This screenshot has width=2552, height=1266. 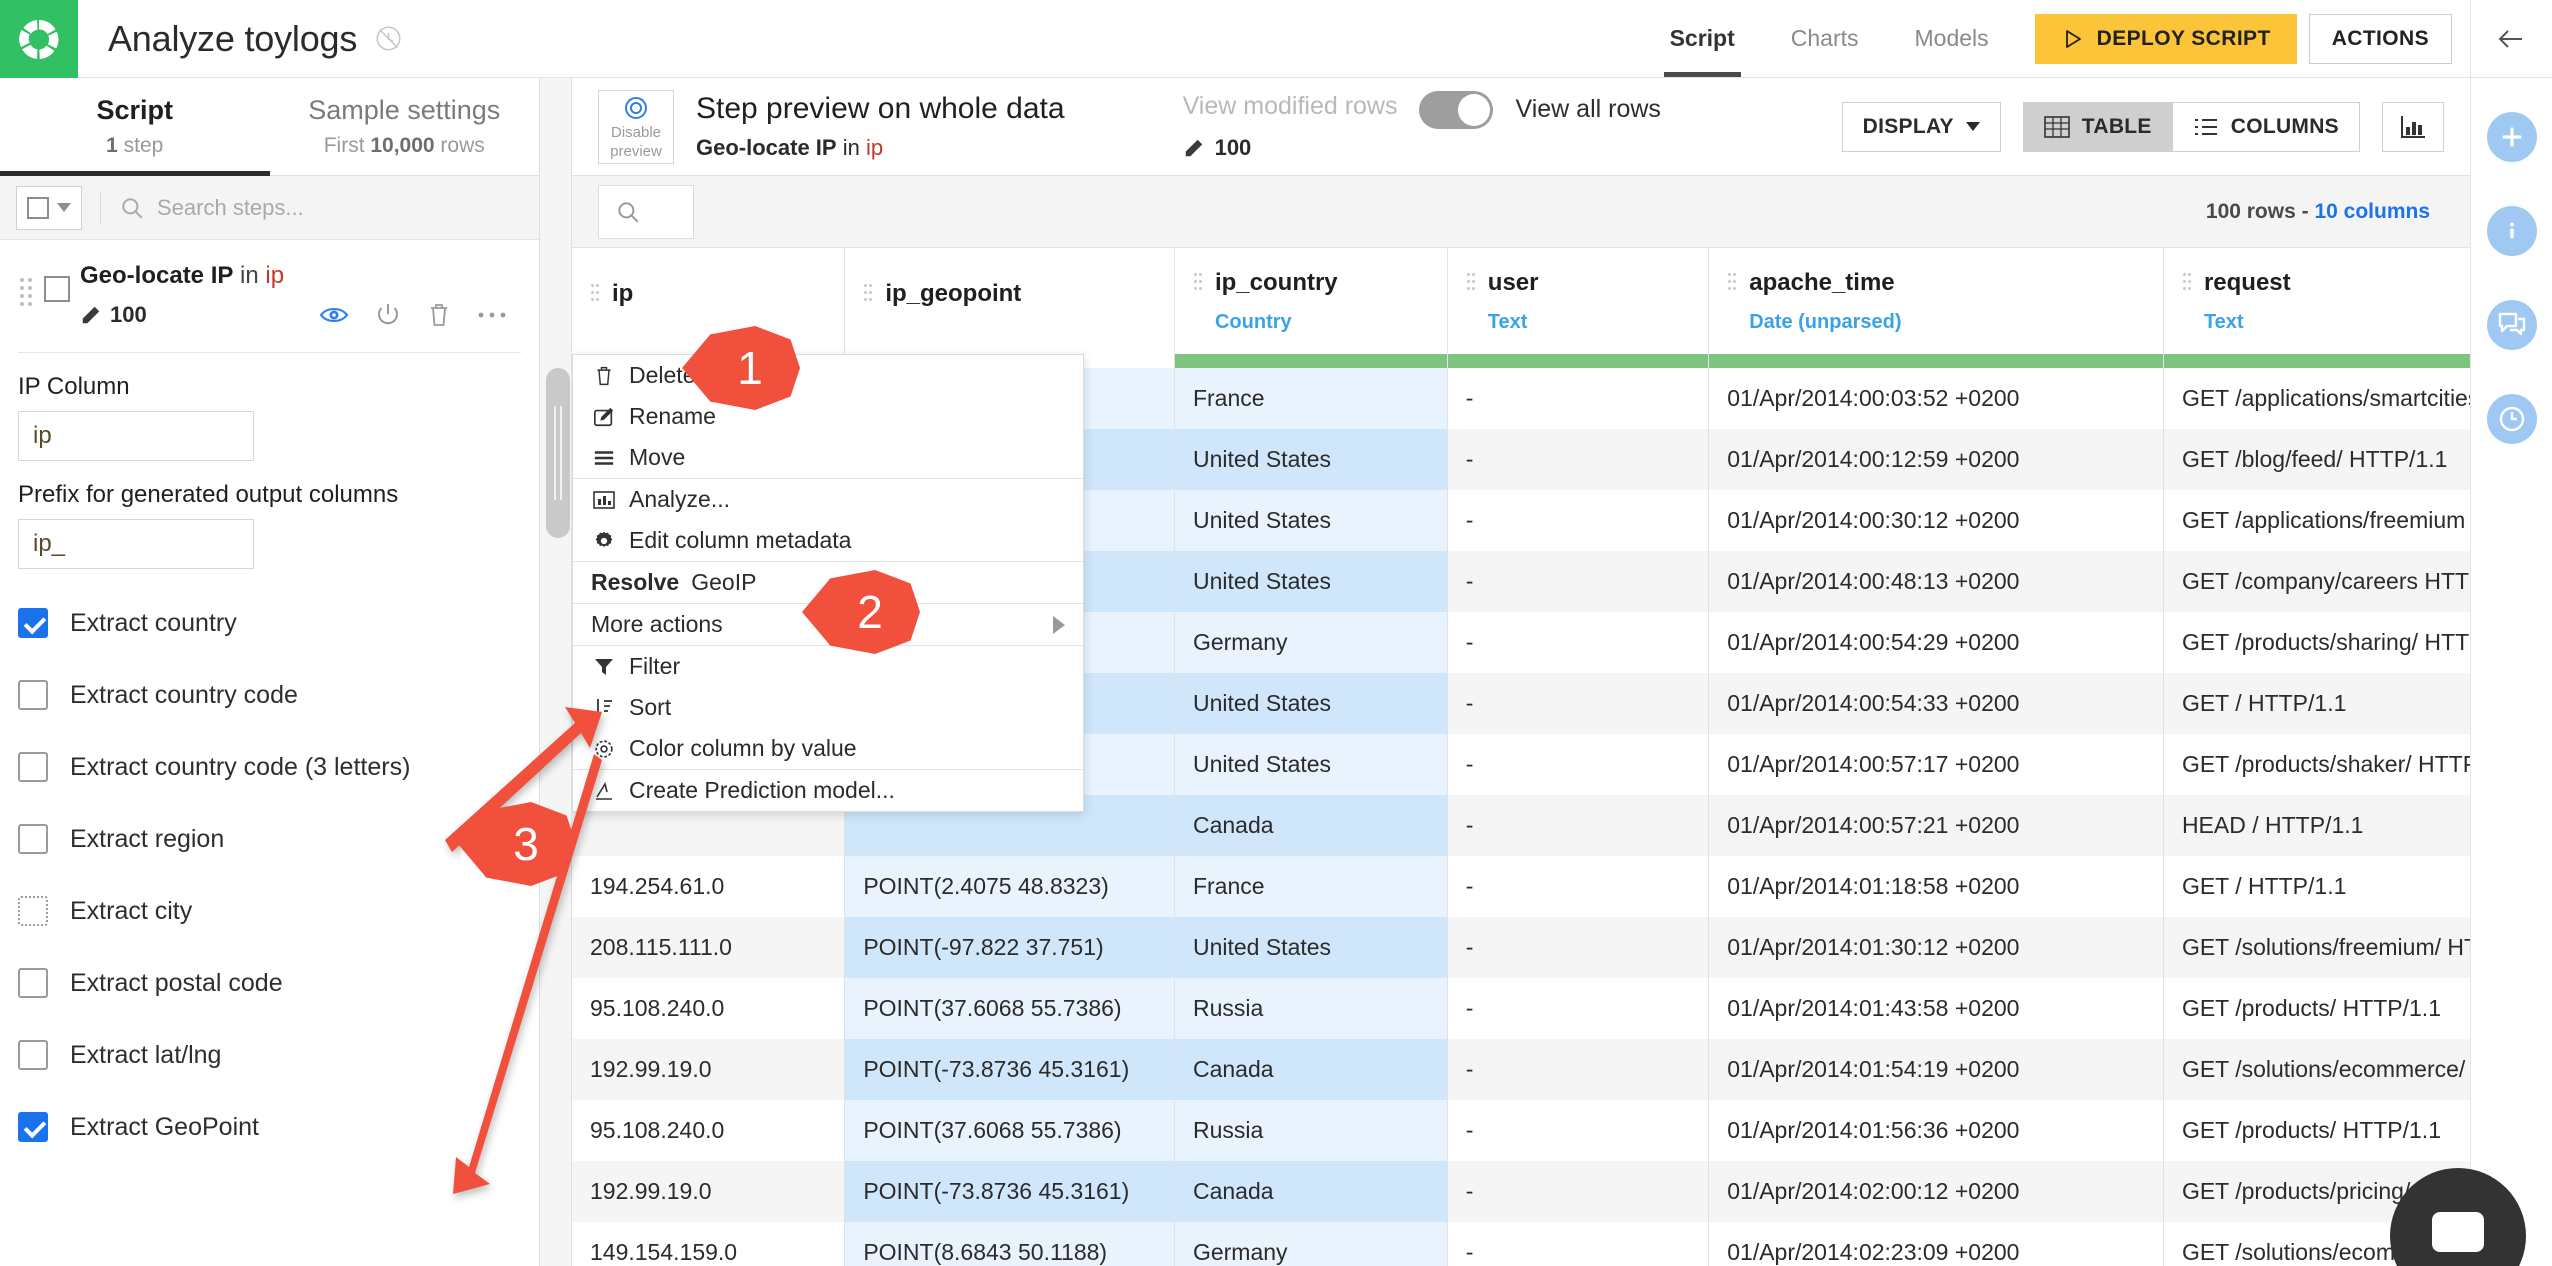 I want to click on table-cell-ip_geopoint: POINT(37.6068 55.7386), so click(x=1009, y=1130).